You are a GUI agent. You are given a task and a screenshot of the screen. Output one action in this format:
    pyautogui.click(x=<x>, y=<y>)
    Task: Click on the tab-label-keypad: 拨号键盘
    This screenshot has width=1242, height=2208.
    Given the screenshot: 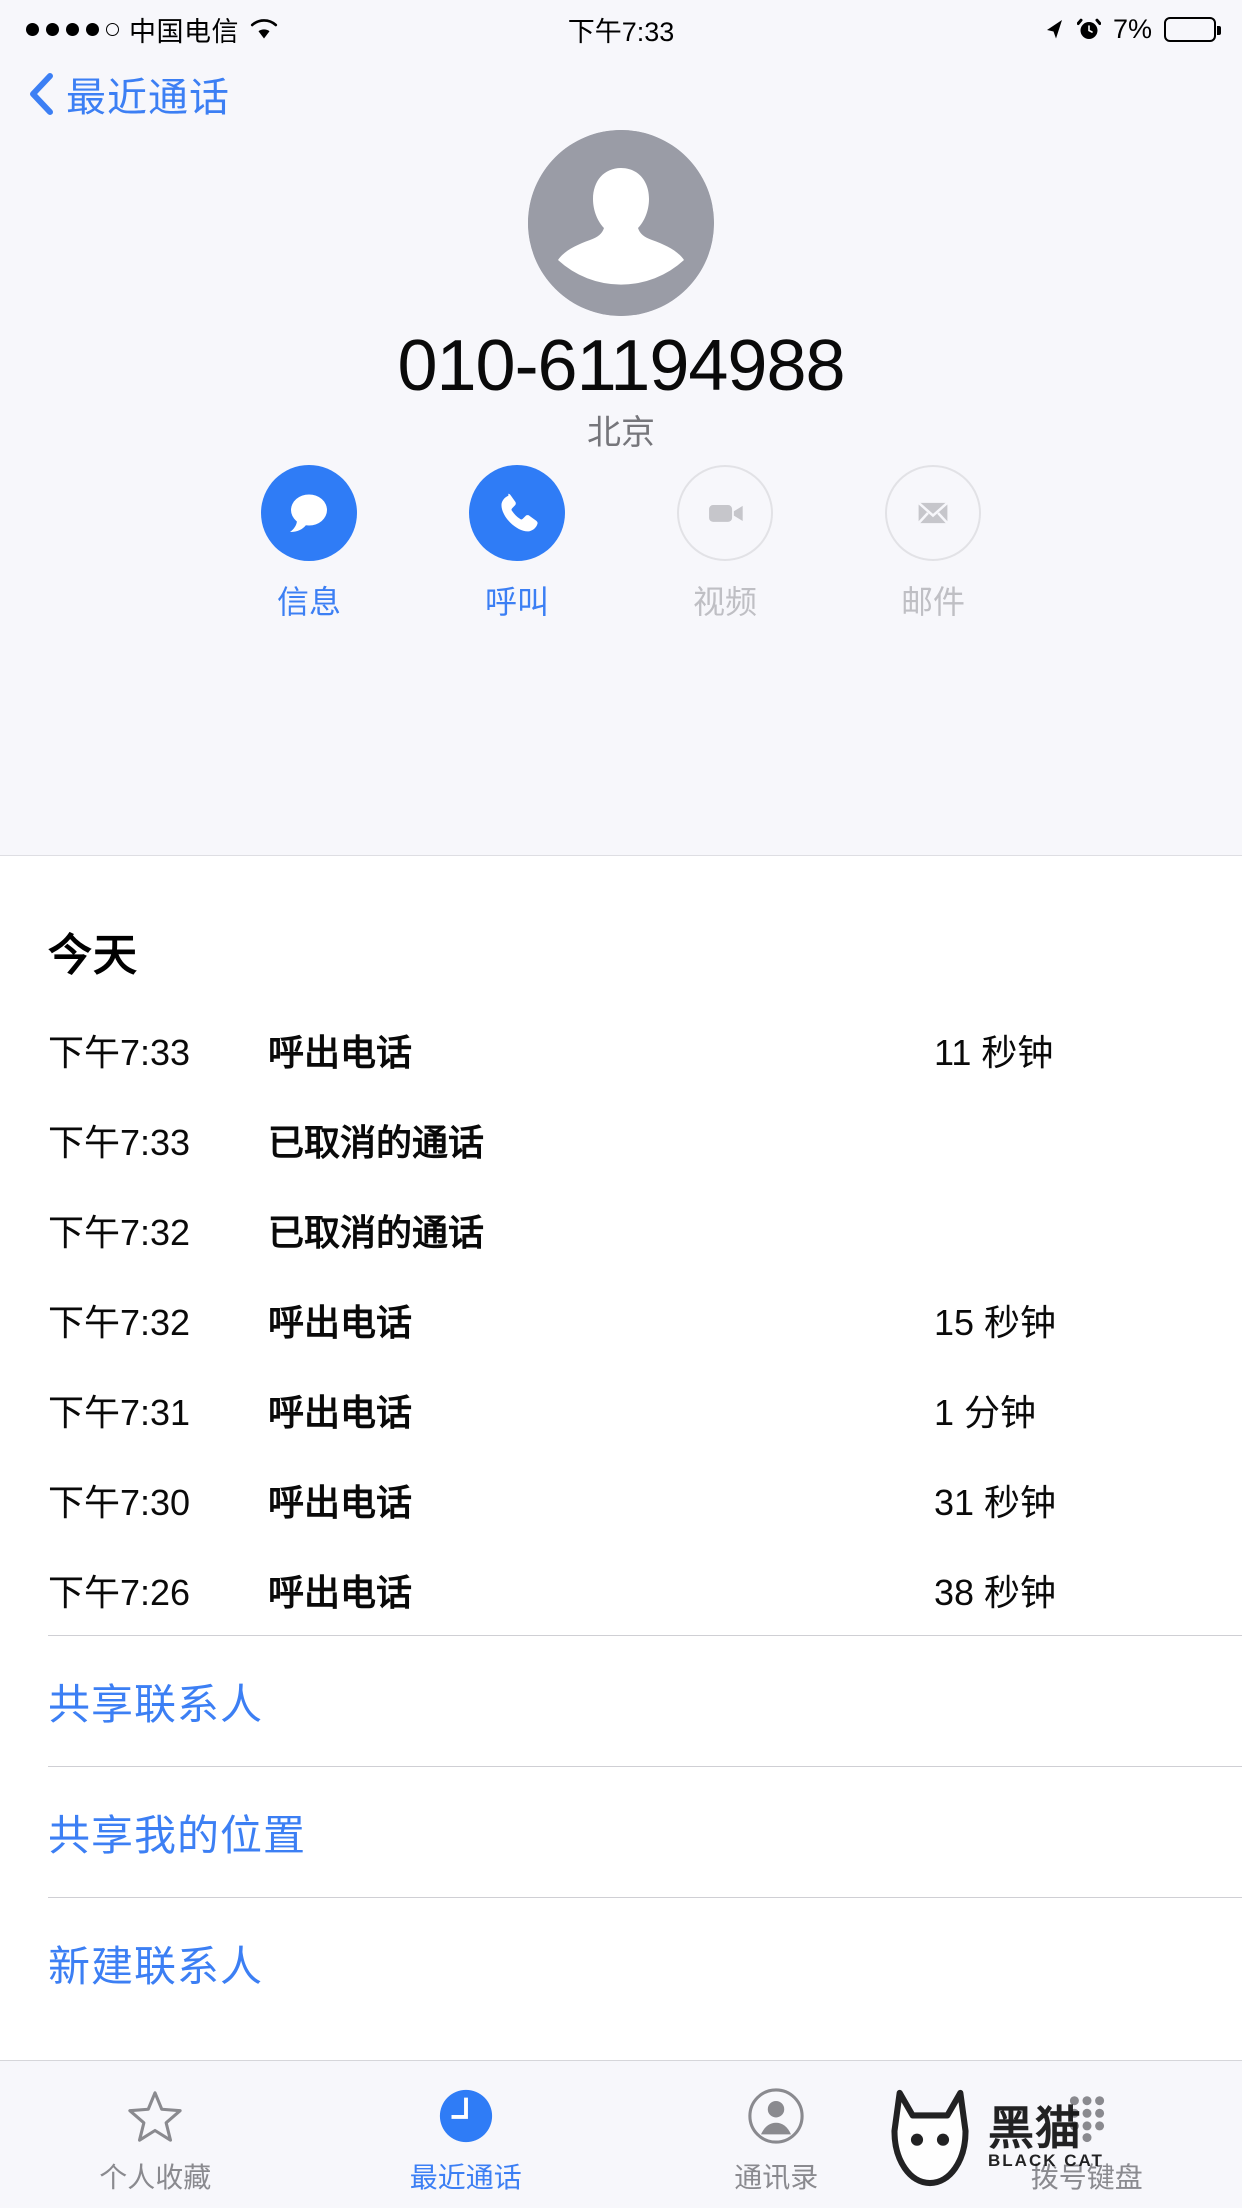 What is the action you would take?
    pyautogui.click(x=1086, y=2177)
    